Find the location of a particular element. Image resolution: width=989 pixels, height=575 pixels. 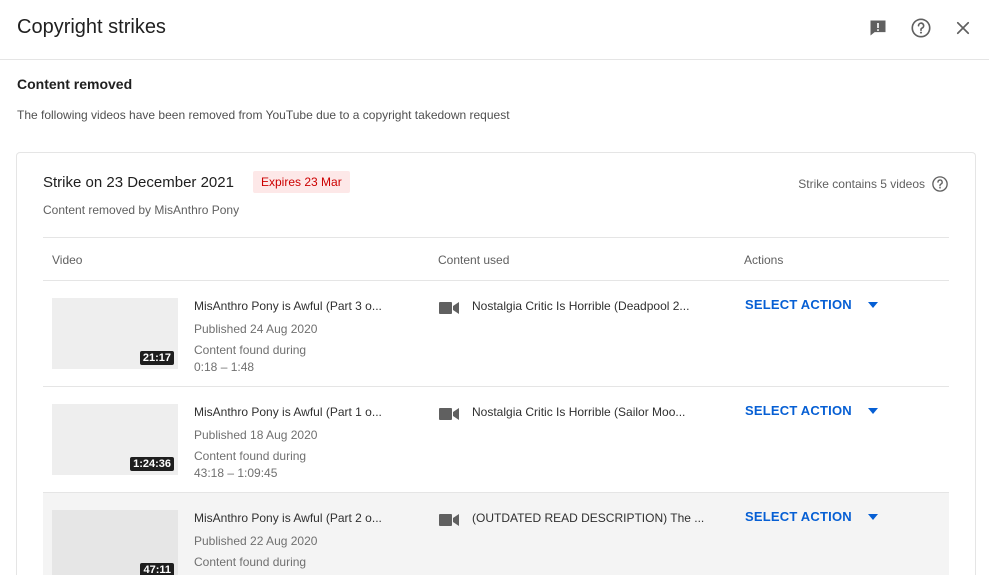

video-published: Published 24 Aug 2020 is located at coordinates (256, 329).